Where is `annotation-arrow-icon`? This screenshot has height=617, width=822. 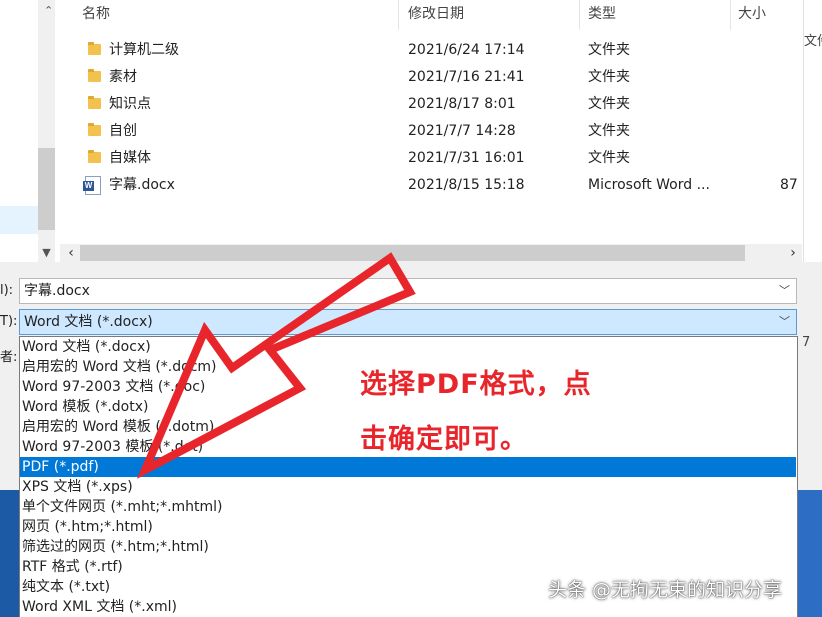
annotation-arrow-icon is located at coordinates (276, 365).